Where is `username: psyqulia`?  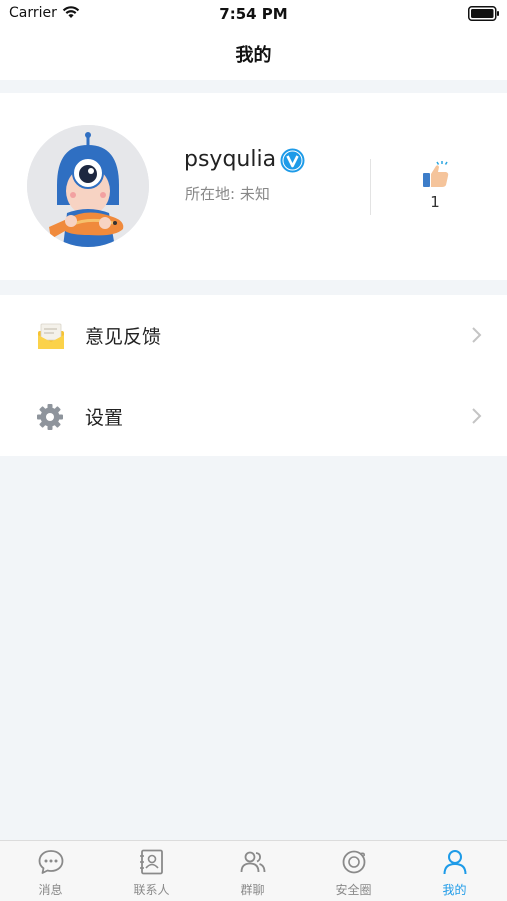
username: psyqulia is located at coordinates (230, 159).